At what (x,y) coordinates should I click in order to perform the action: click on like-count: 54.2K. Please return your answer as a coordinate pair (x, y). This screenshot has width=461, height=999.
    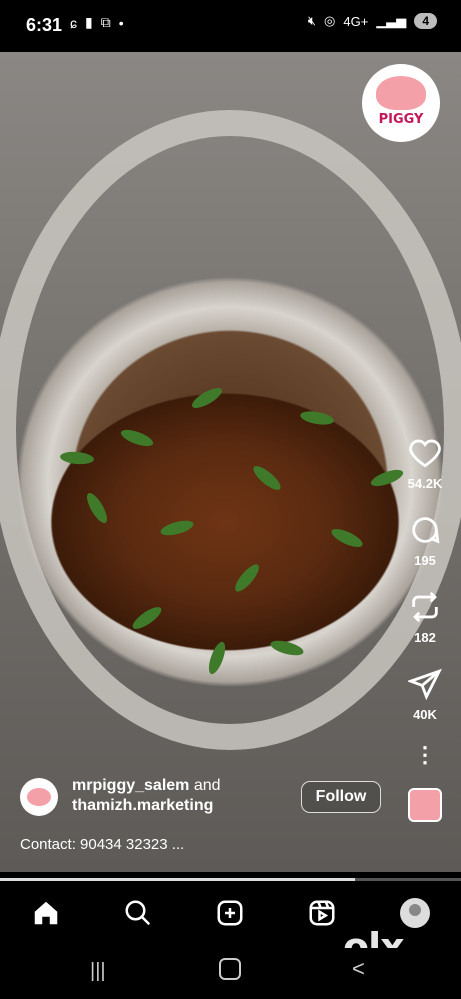
    Looking at the image, I should click on (425, 483).